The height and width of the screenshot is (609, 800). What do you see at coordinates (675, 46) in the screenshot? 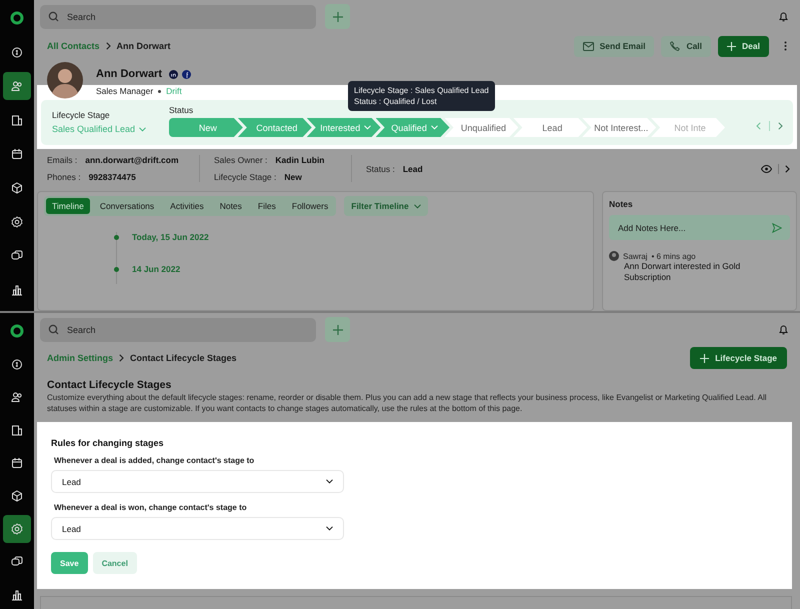
I see `phone-icon` at bounding box center [675, 46].